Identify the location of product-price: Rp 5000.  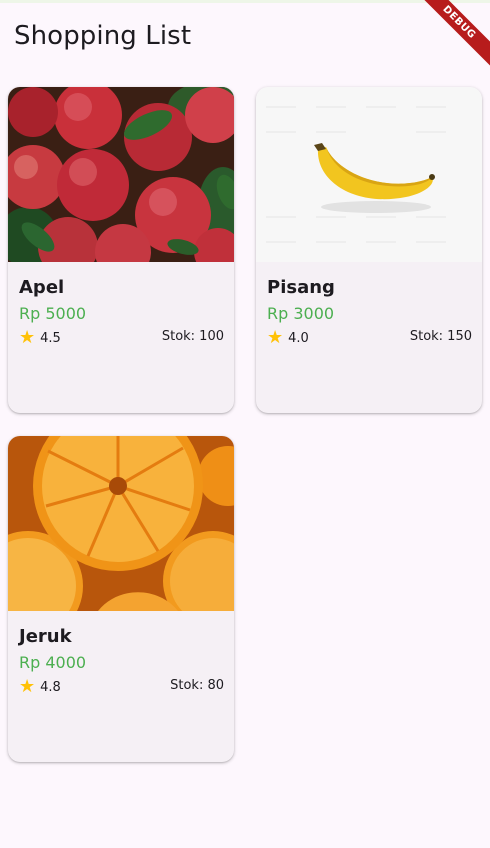
(53, 313).